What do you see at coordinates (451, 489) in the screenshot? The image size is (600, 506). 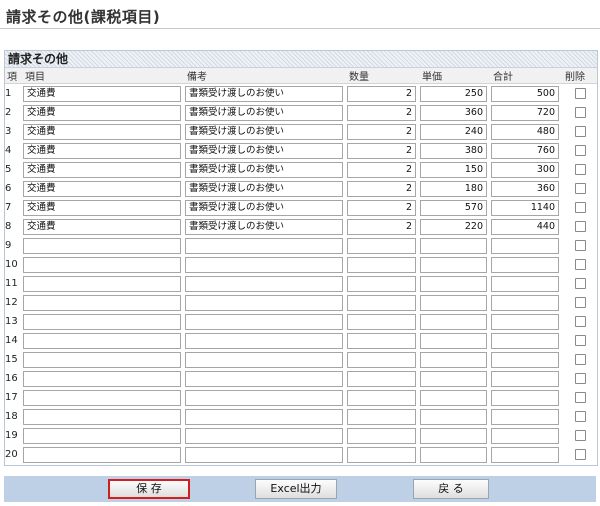 I see `back-button: 戻 る` at bounding box center [451, 489].